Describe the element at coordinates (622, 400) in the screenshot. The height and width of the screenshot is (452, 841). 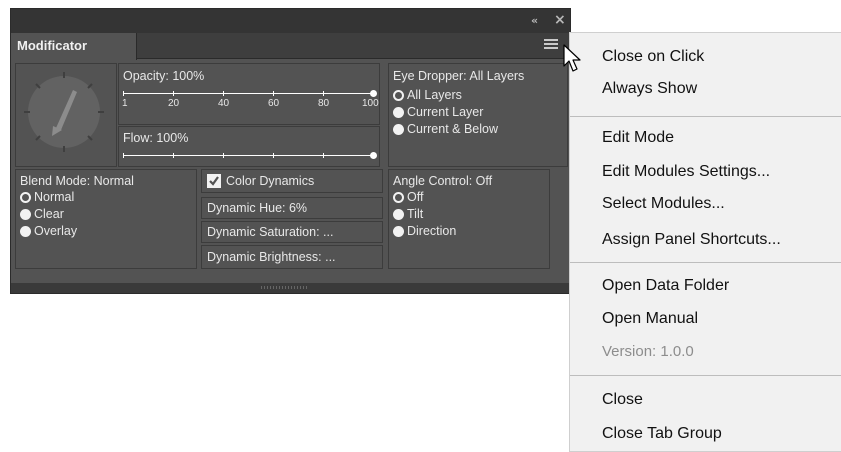
I see `menu-item-close: Close` at that location.